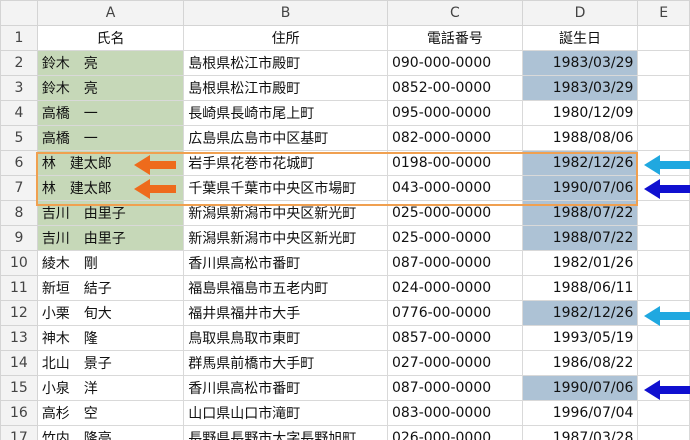 The image size is (690, 440). I want to click on row-header: 13, so click(19, 338).